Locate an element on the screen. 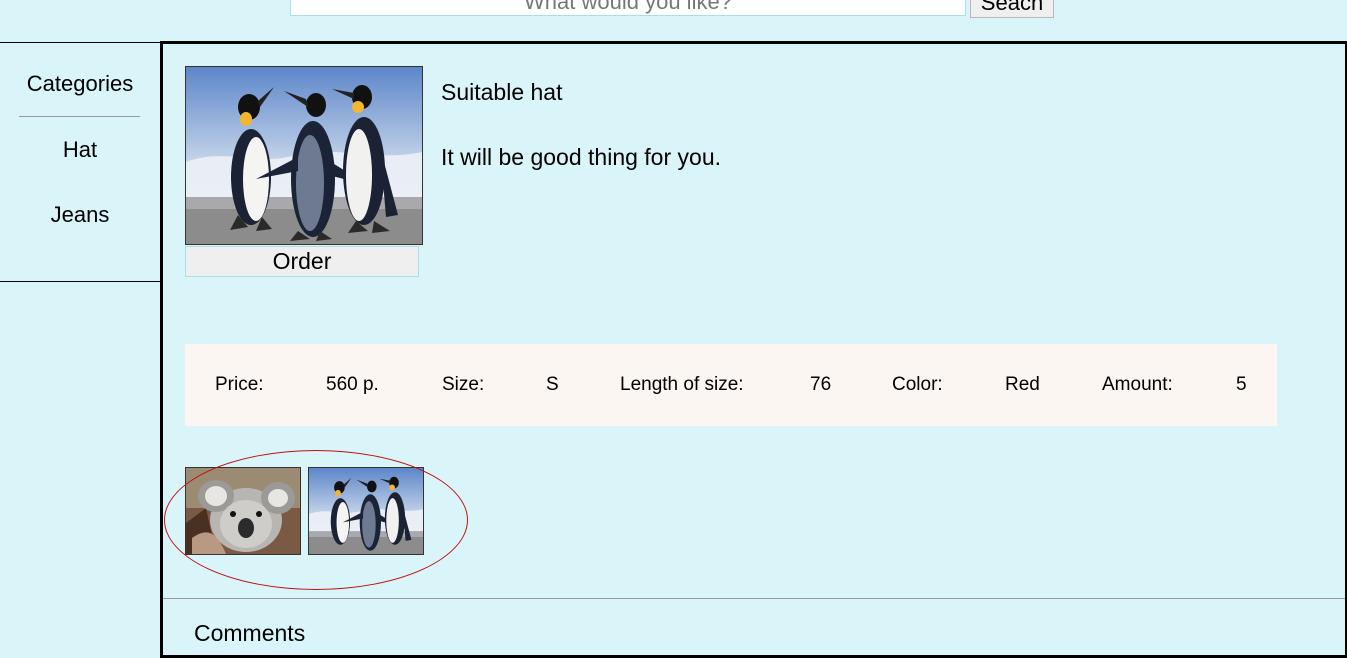 Image resolution: width=1347 pixels, height=658 pixels. koala-photo is located at coordinates (243, 511).